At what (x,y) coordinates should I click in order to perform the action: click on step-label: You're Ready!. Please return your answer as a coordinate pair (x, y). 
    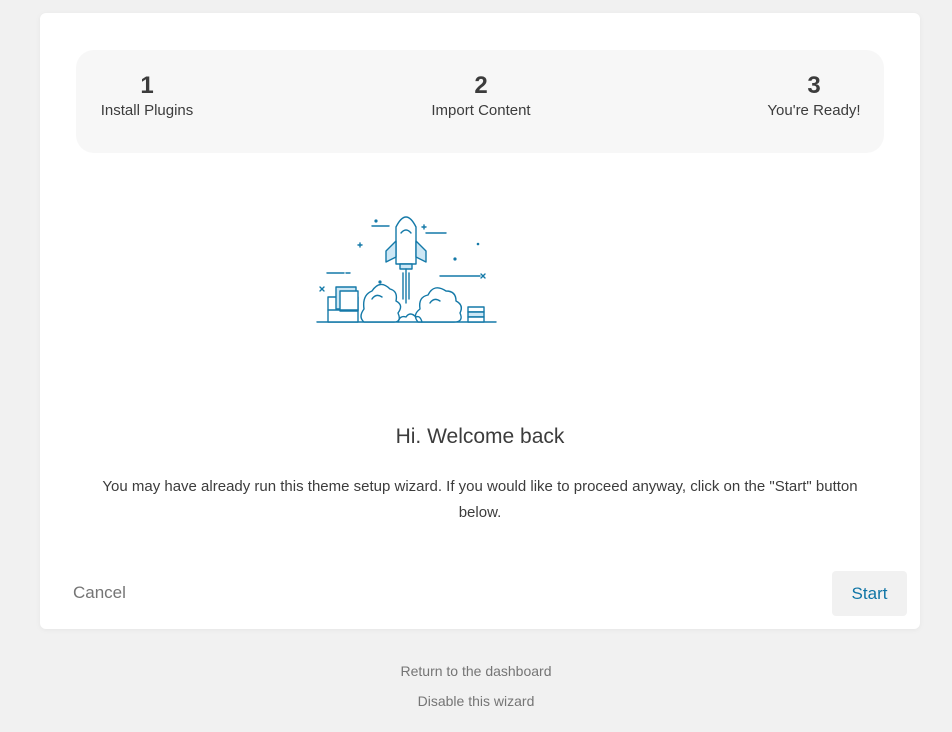
    Looking at the image, I should click on (814, 110).